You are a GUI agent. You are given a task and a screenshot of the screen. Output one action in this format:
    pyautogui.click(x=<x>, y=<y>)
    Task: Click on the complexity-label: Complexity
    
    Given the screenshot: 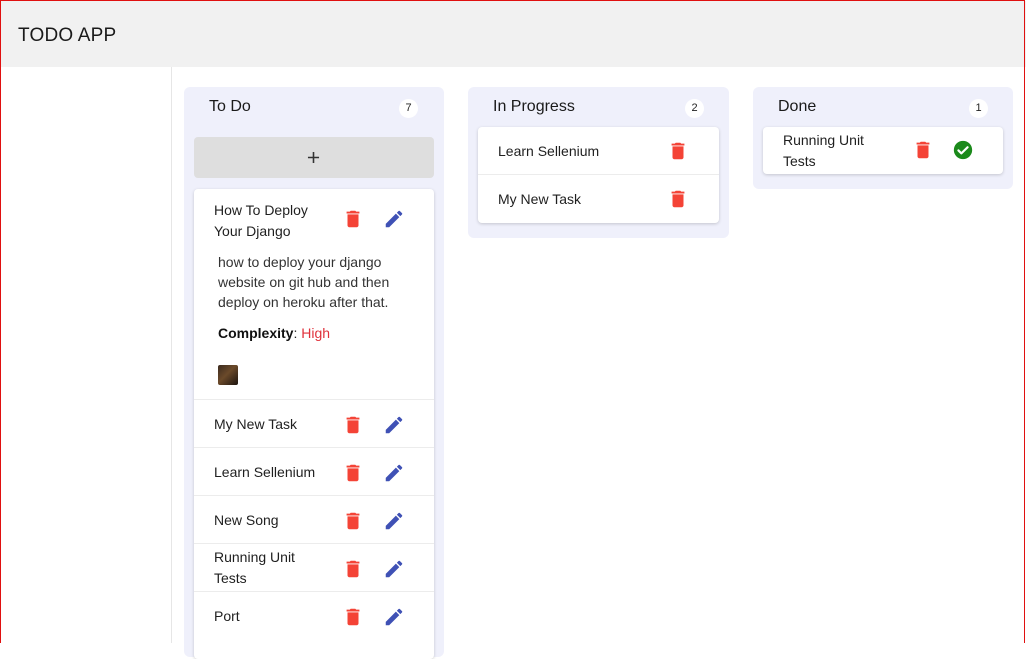 What is the action you would take?
    pyautogui.click(x=256, y=333)
    